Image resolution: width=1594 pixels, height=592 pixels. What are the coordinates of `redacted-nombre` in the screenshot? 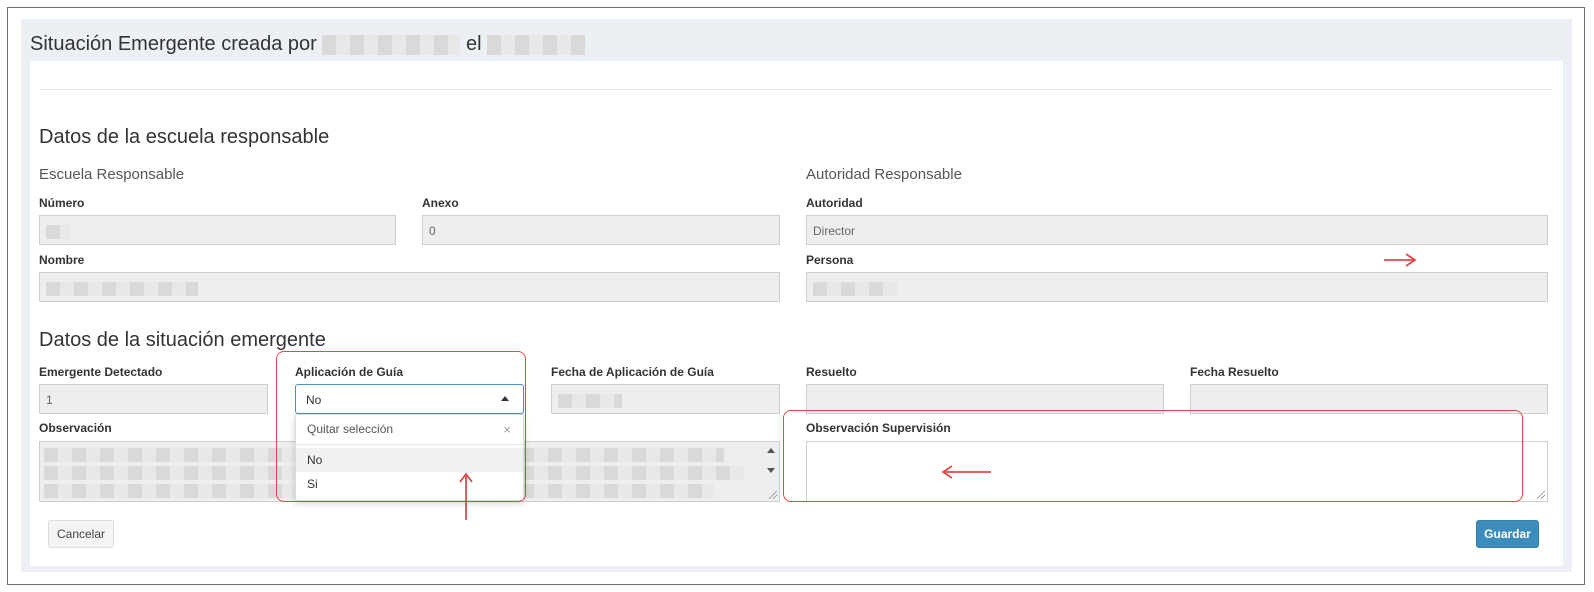 It's located at (122, 288).